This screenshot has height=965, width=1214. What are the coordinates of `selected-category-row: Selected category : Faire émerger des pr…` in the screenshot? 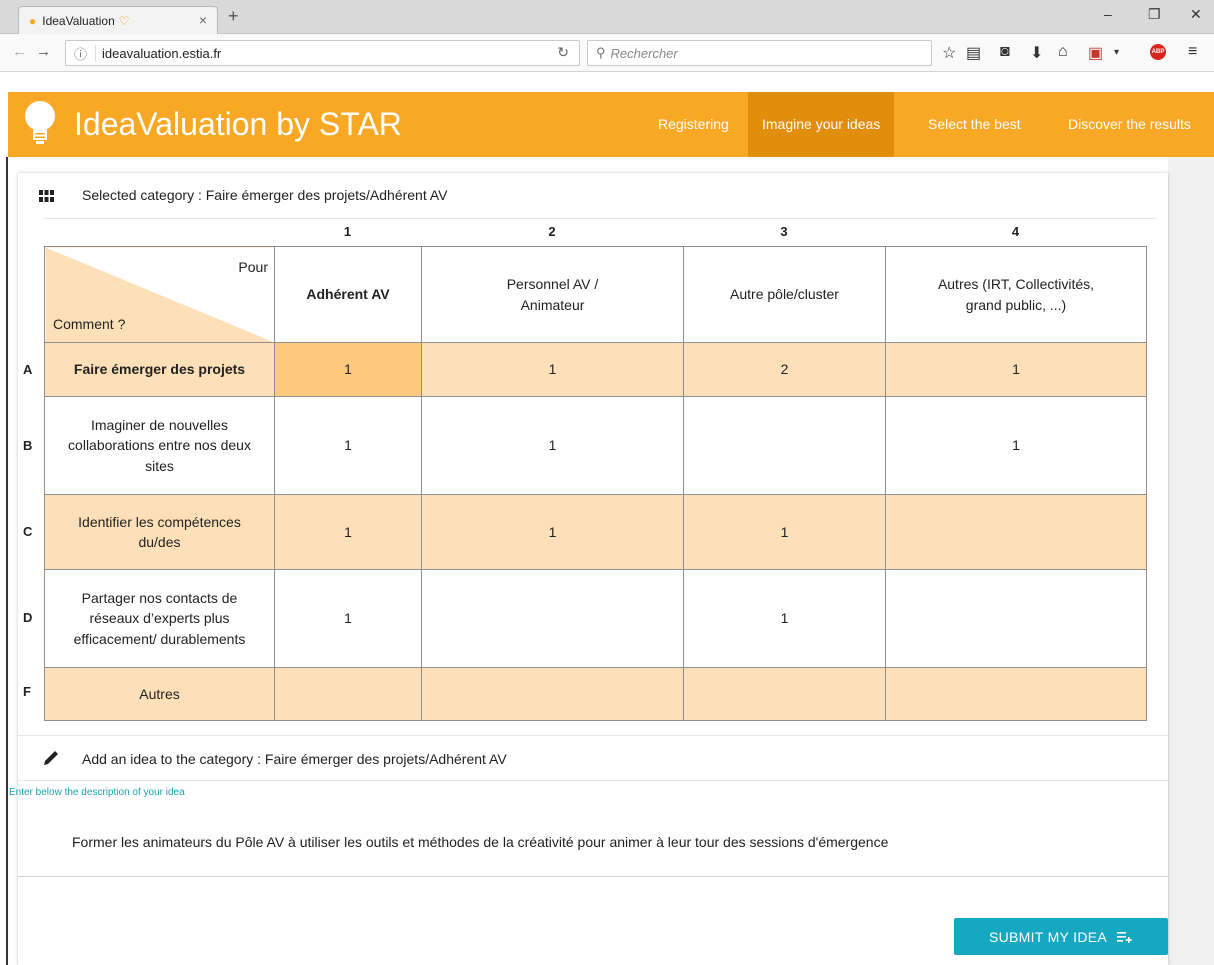 It's located at (593, 195).